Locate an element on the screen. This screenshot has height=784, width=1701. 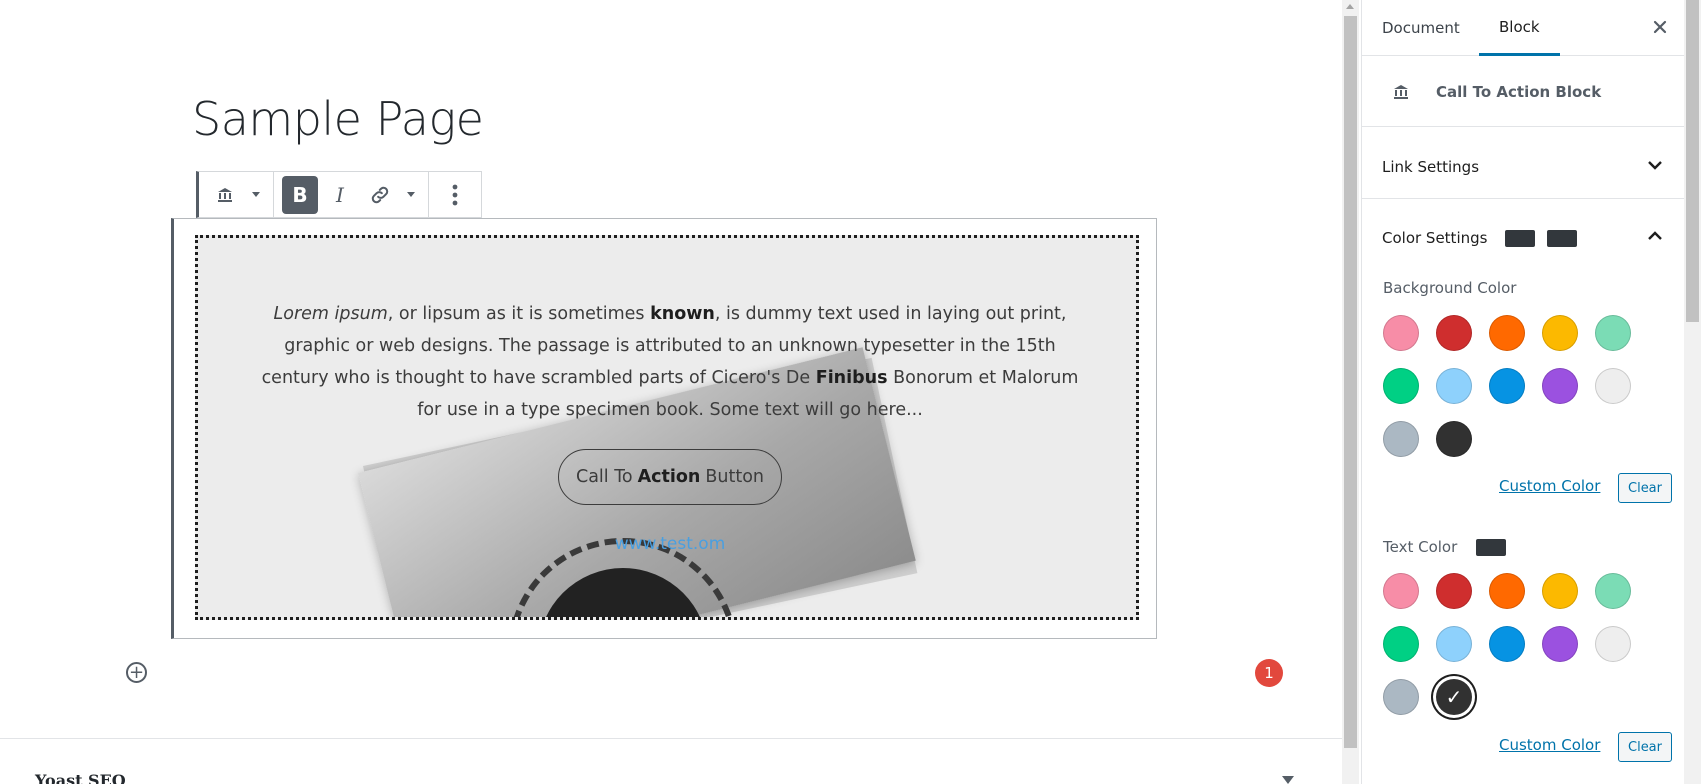
checkmark-icon: ✓ is located at coordinates (1454, 697).